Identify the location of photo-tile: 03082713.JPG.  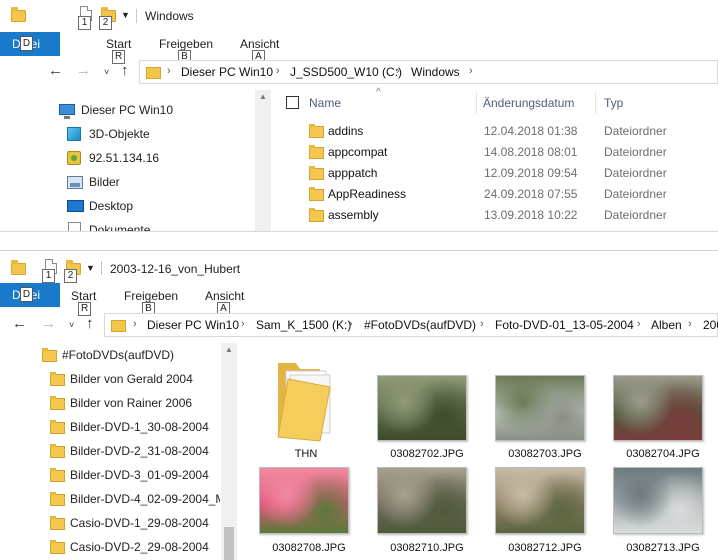
(663, 511).